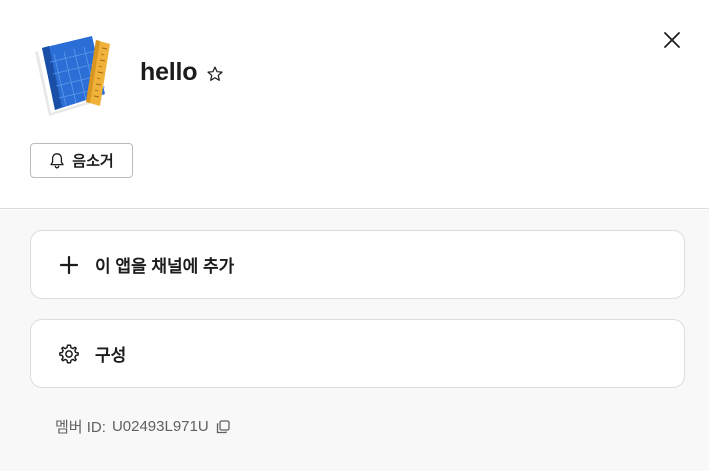 The height and width of the screenshot is (471, 709). What do you see at coordinates (93, 161) in the screenshot?
I see `mute-button-label: 음소거` at bounding box center [93, 161].